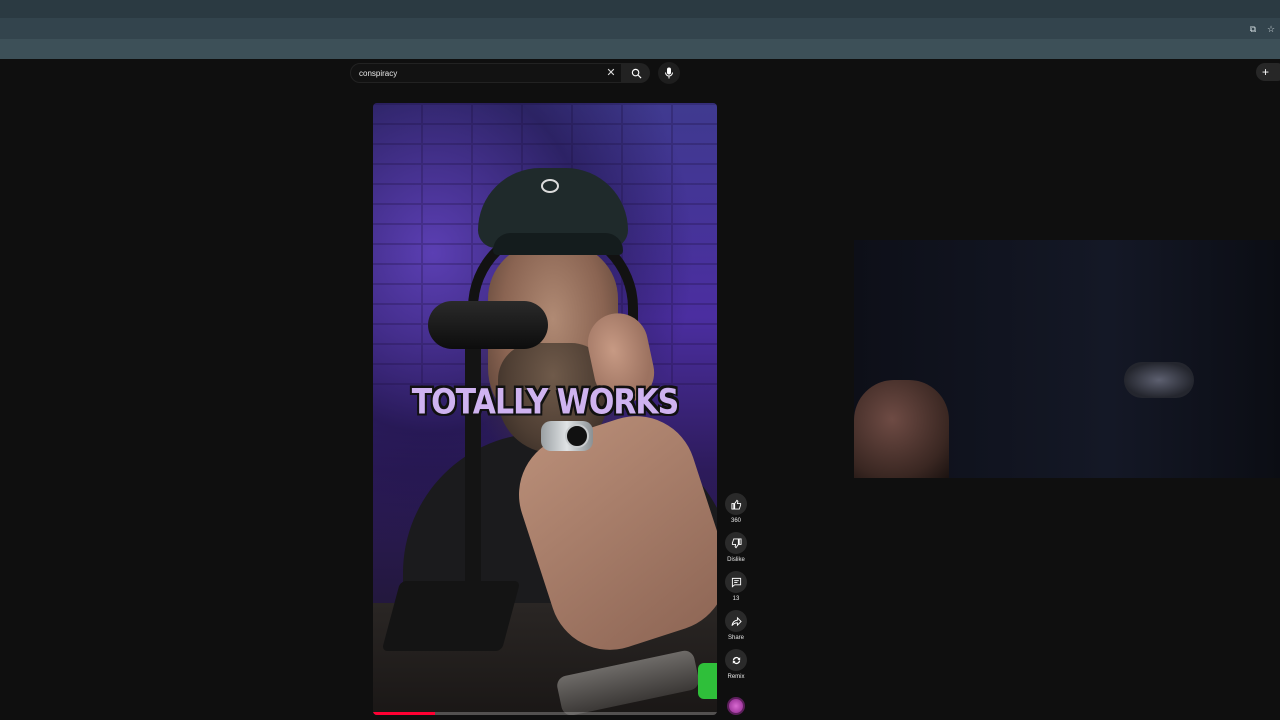  What do you see at coordinates (736, 677) in the screenshot?
I see `remix-label: Remix` at bounding box center [736, 677].